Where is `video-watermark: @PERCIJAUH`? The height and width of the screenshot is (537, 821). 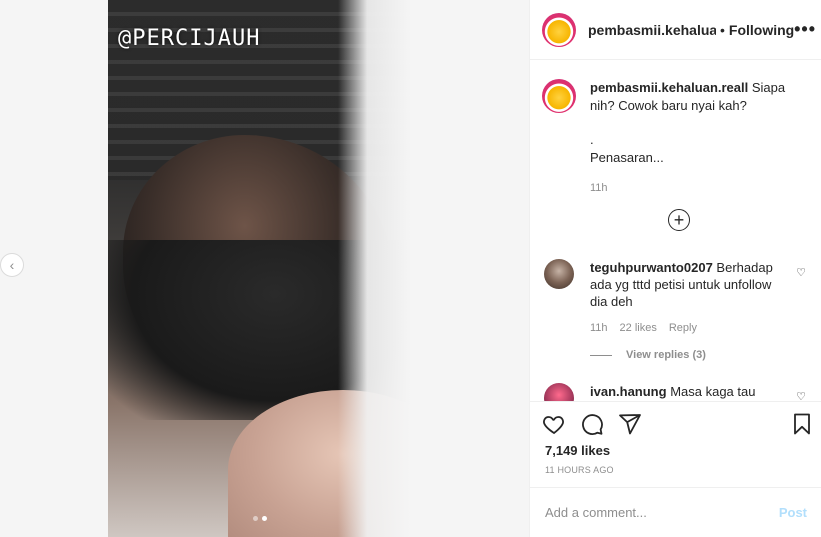 video-watermark: @PERCIJAUH is located at coordinates (189, 38).